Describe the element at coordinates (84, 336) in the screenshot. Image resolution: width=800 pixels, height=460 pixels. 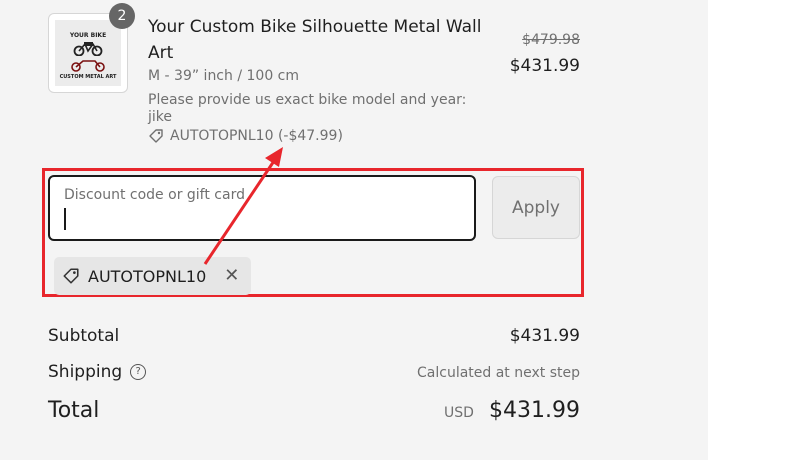
I see `subtotal-label: Subtotal` at that location.